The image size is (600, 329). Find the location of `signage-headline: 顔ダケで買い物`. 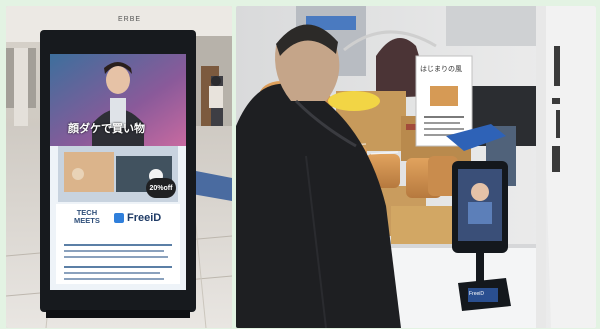

signage-headline: 顔ダケで買い物 is located at coordinates (106, 128).